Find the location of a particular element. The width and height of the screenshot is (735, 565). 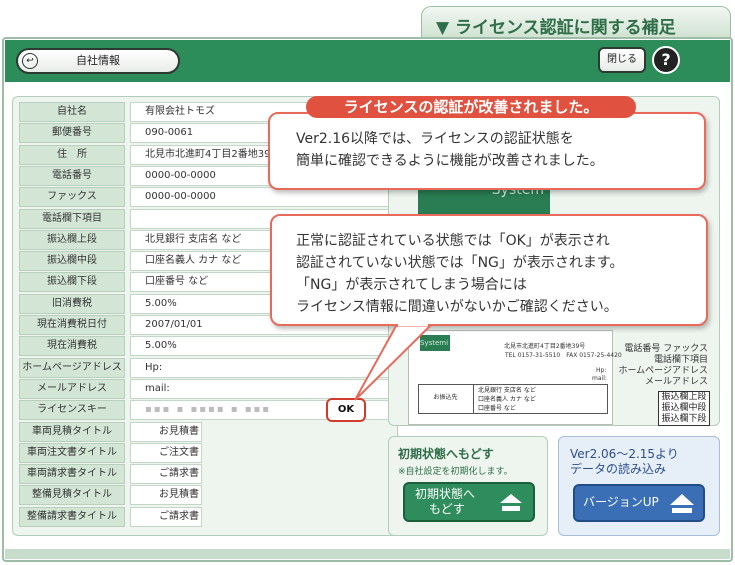

version-title: Ver2.06～2.15より データの読み込み is located at coordinates (624, 462).